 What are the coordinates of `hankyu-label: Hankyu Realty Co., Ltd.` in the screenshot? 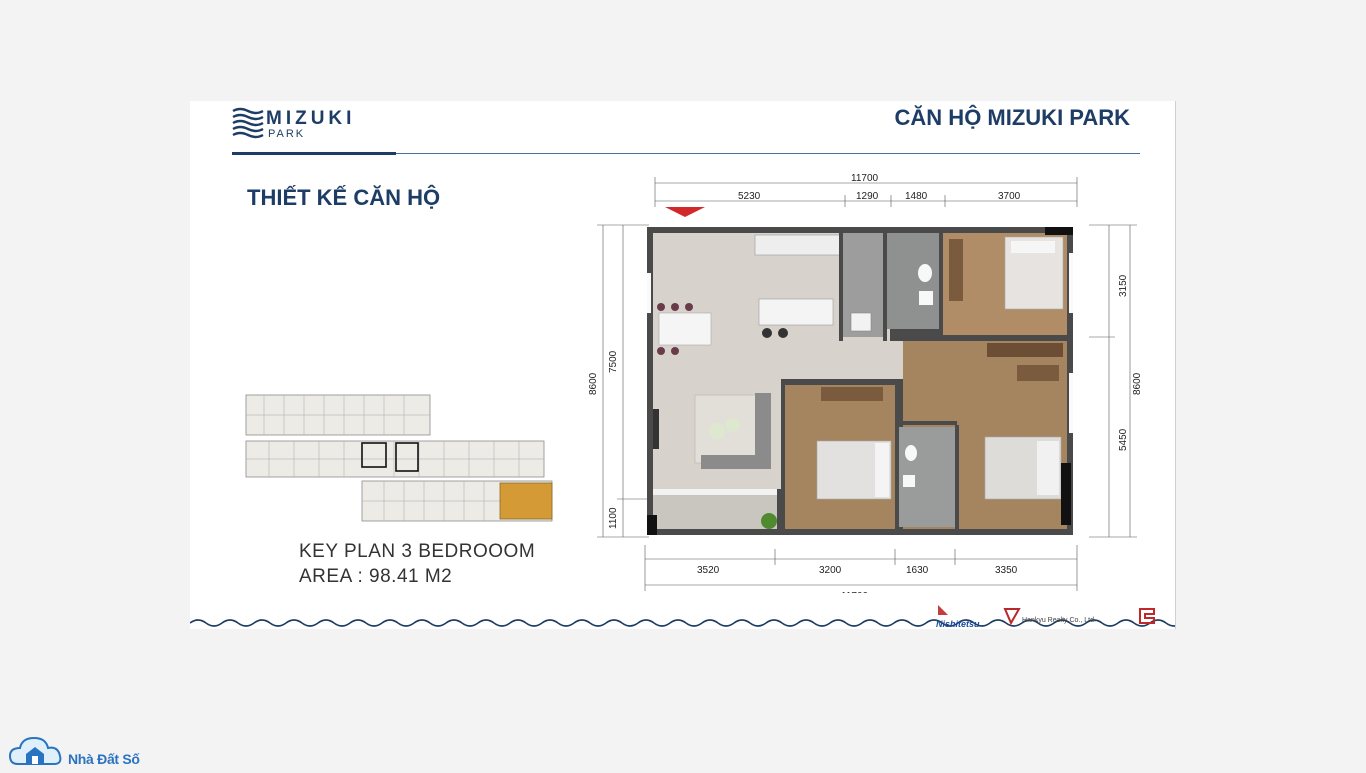 It's located at (1059, 620).